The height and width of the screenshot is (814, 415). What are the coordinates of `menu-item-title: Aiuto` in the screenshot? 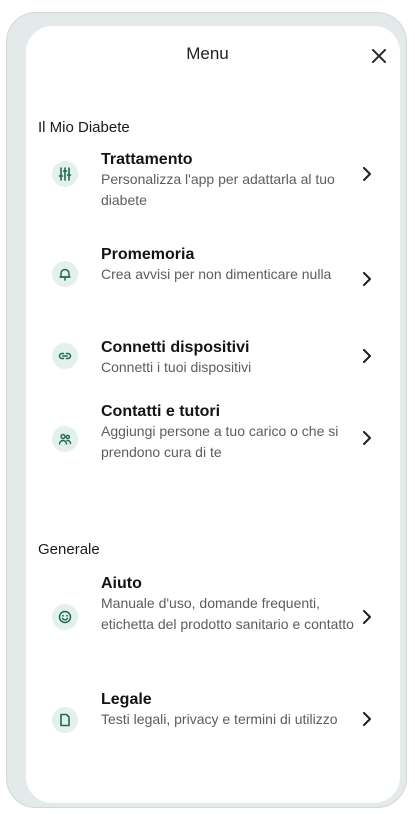 It's located at (121, 583).